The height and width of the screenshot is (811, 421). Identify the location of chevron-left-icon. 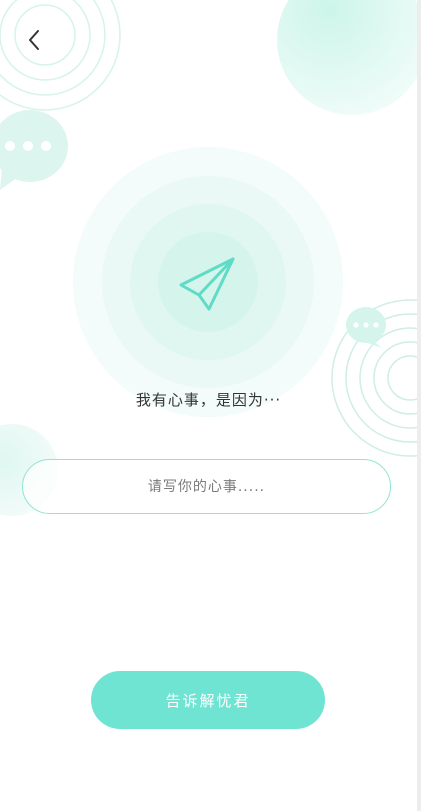
(34, 40).